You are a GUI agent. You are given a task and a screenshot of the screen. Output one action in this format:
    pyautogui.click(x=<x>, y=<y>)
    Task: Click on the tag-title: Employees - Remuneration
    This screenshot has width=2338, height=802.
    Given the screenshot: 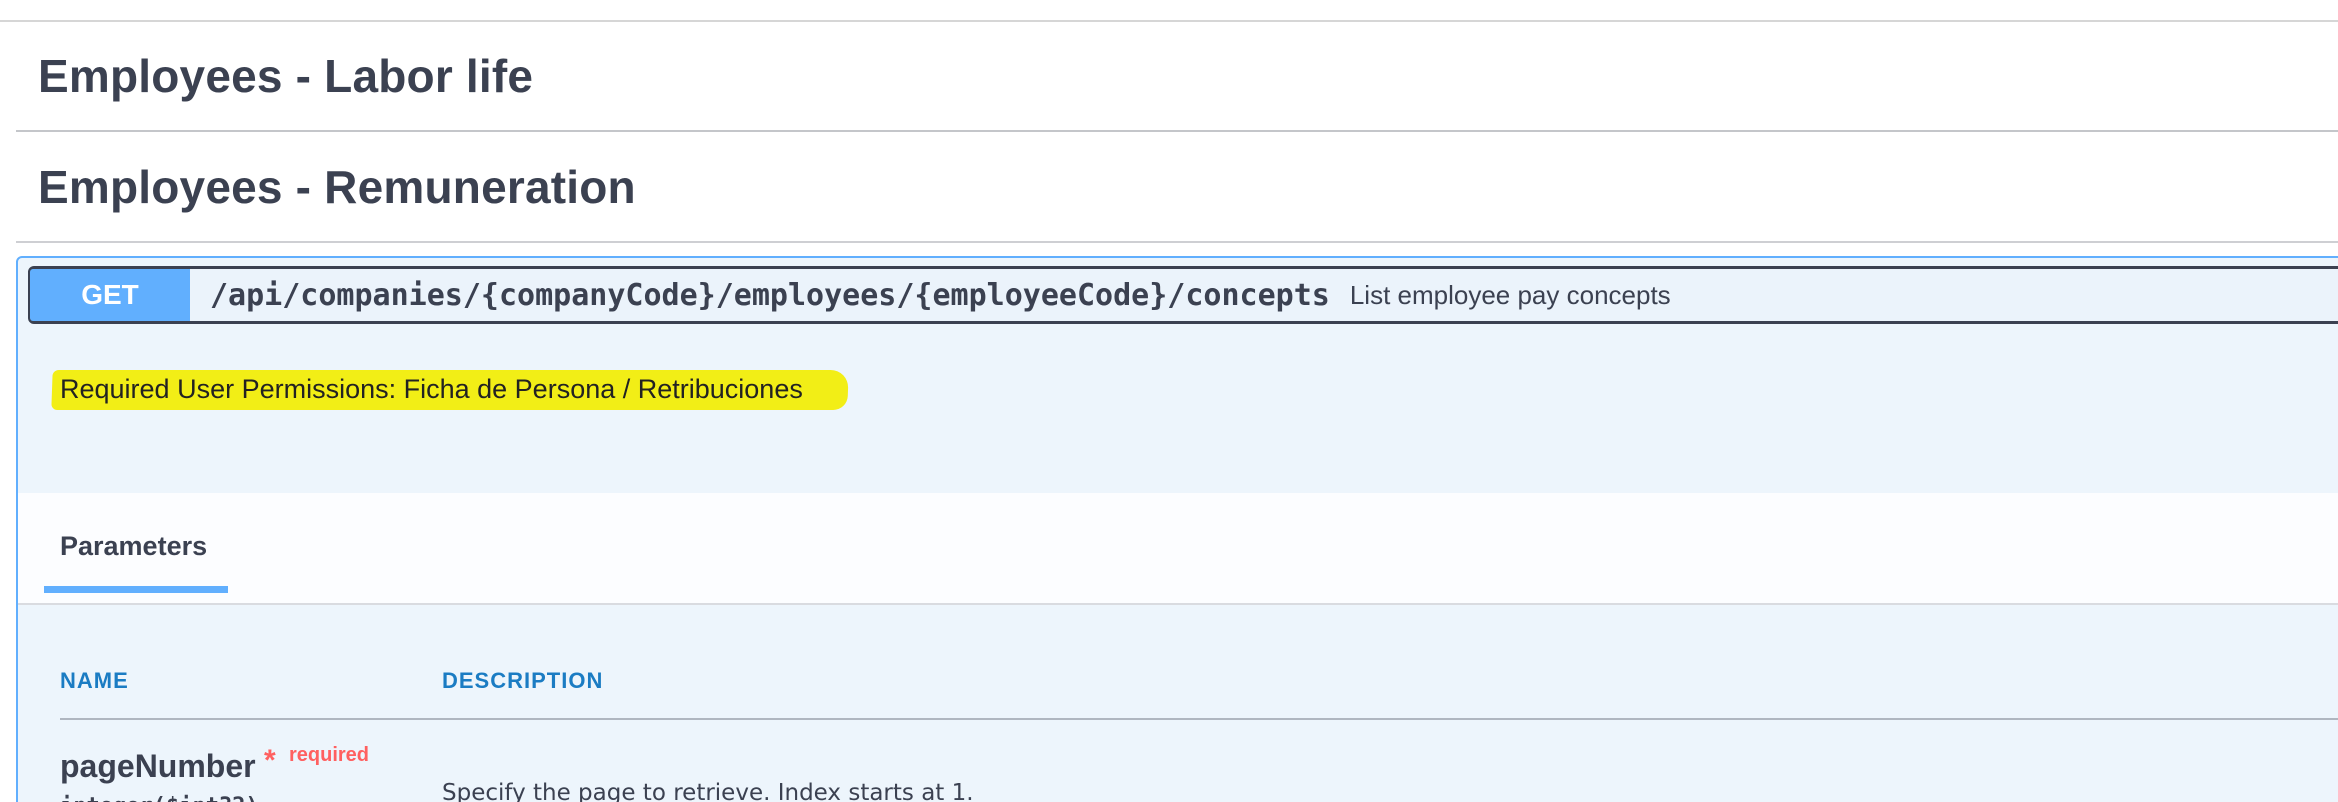 What is the action you would take?
    pyautogui.click(x=337, y=187)
    